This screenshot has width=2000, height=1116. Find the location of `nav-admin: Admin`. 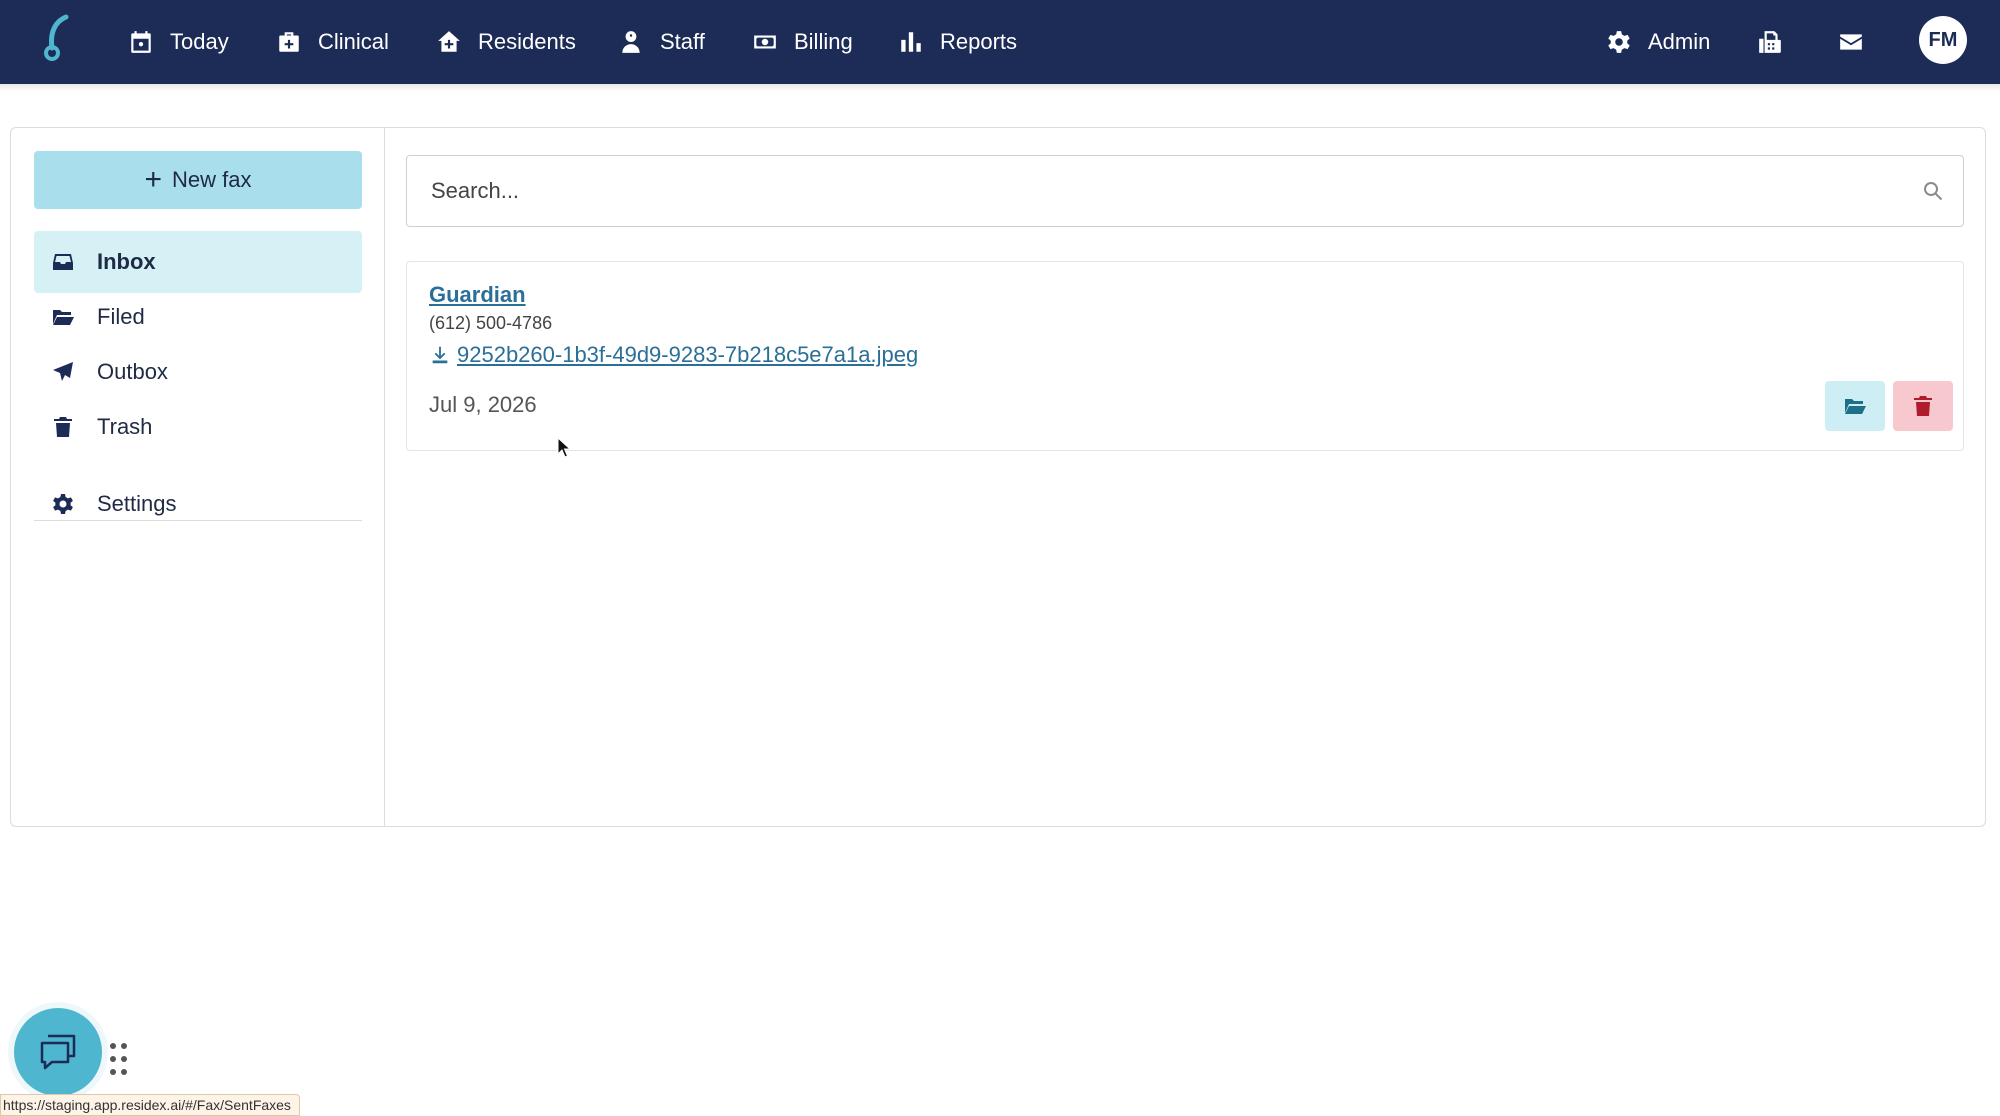

nav-admin: Admin is located at coordinates (1658, 42).